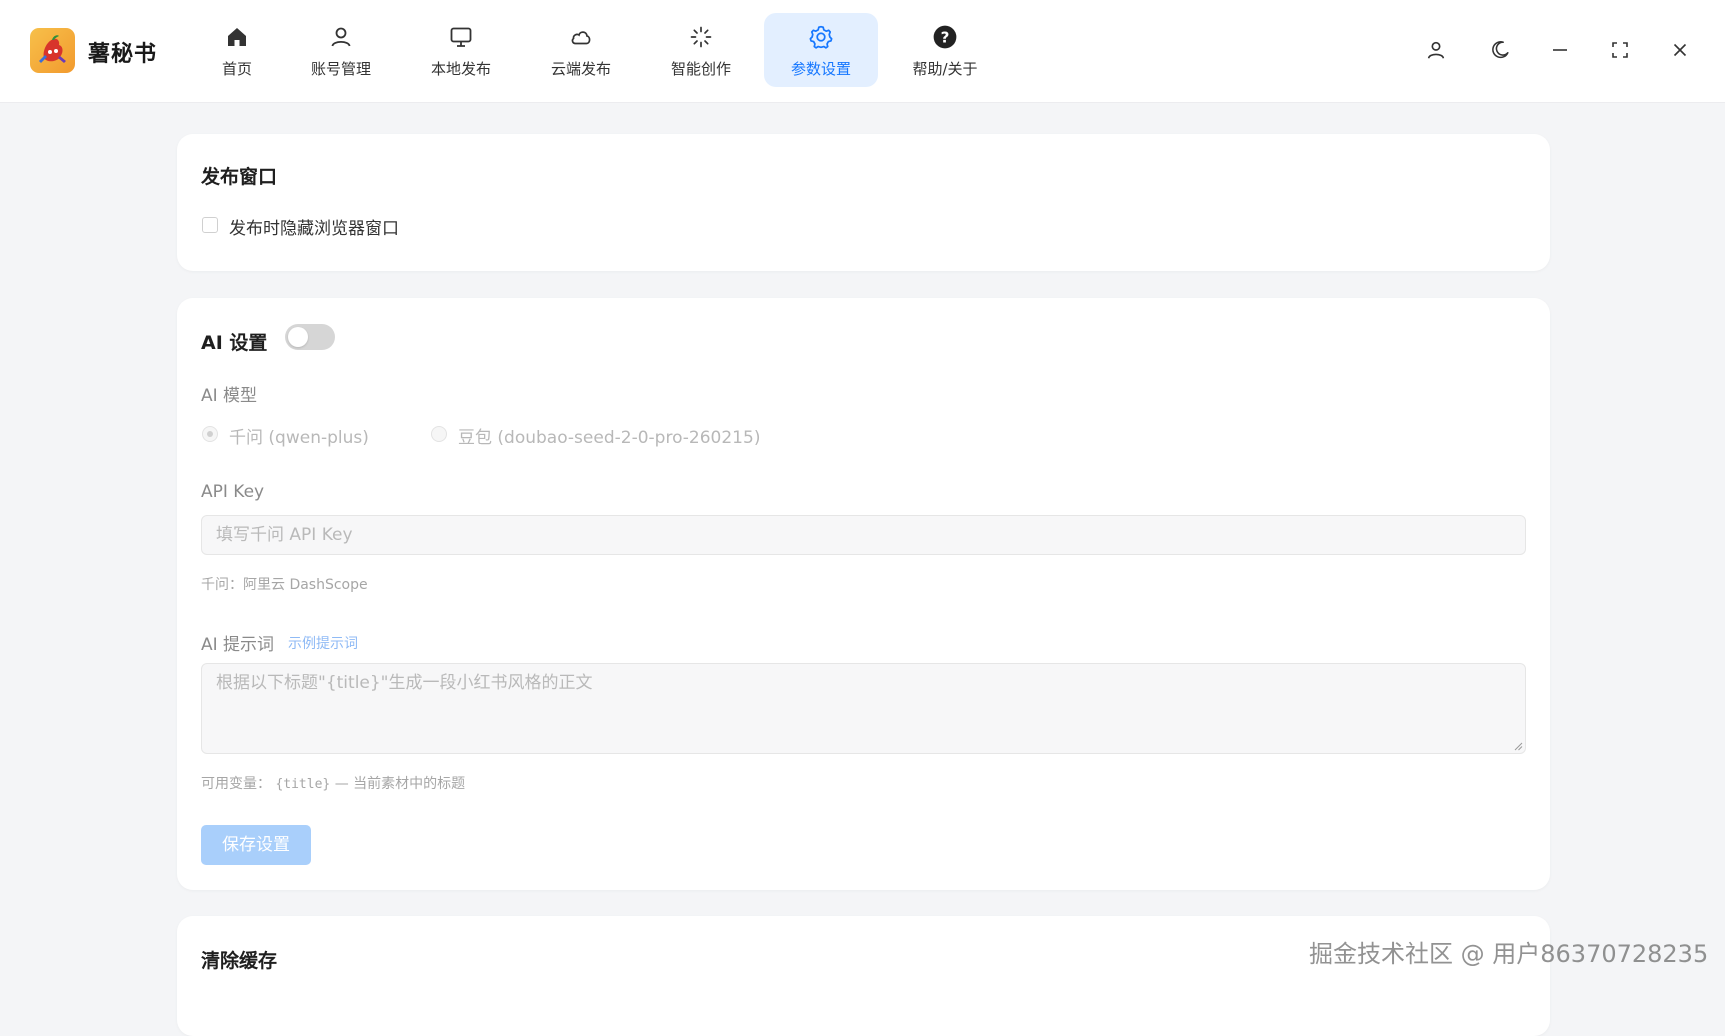 This screenshot has width=1725, height=1036. I want to click on app-name: 薯秘书, so click(123, 54).